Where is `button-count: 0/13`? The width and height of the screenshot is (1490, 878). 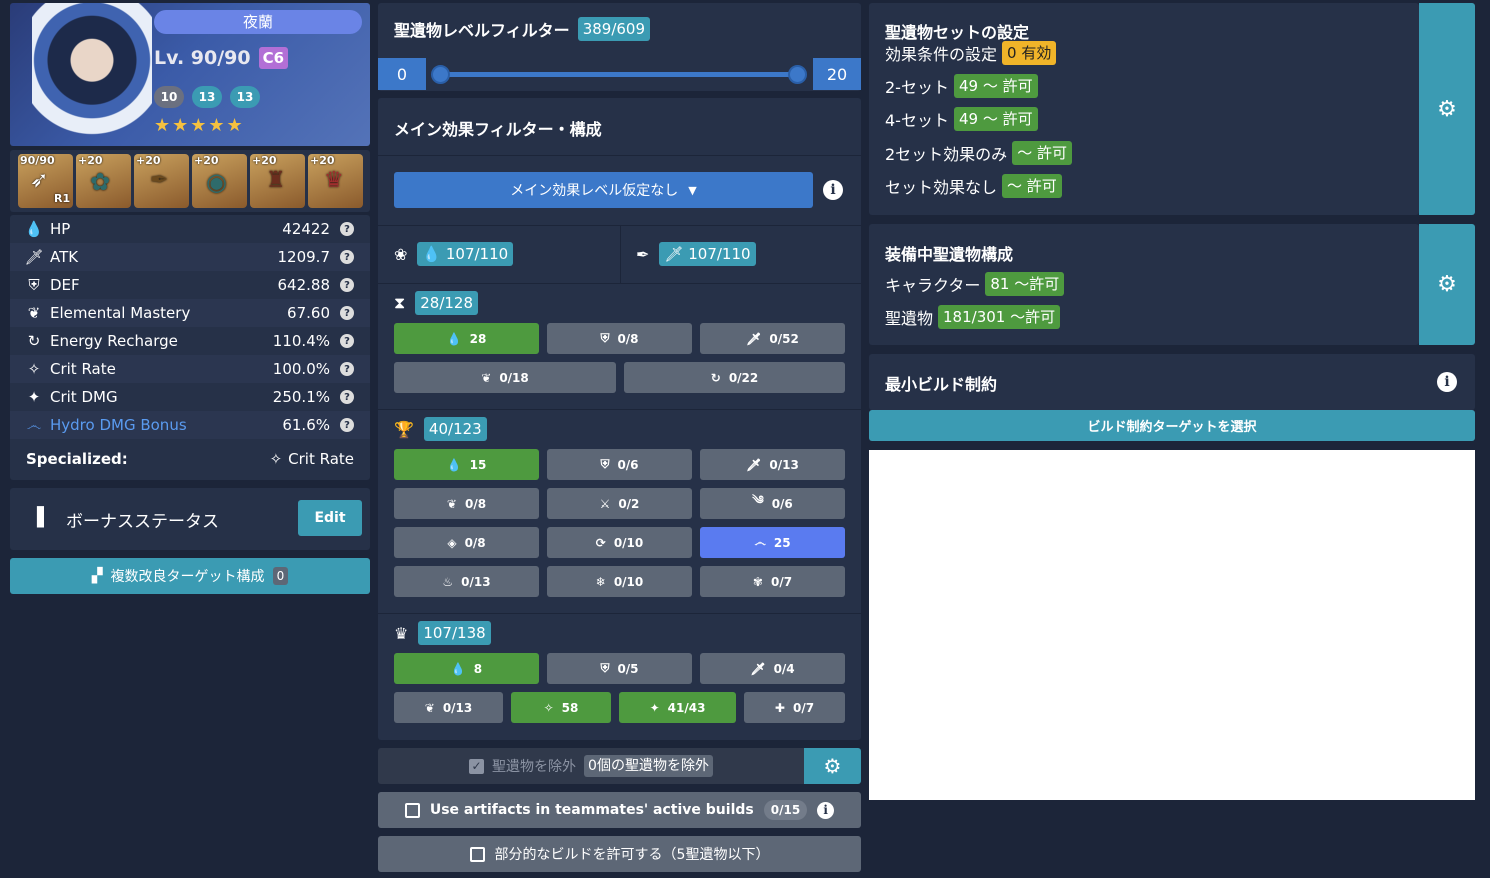
button-count: 0/13 is located at coordinates (476, 581).